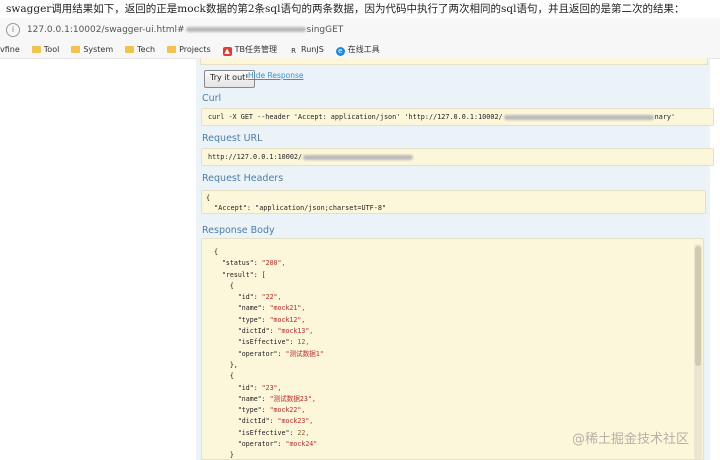  Describe the element at coordinates (312, 49) in the screenshot. I see `bookmark-label: RunJS` at that location.